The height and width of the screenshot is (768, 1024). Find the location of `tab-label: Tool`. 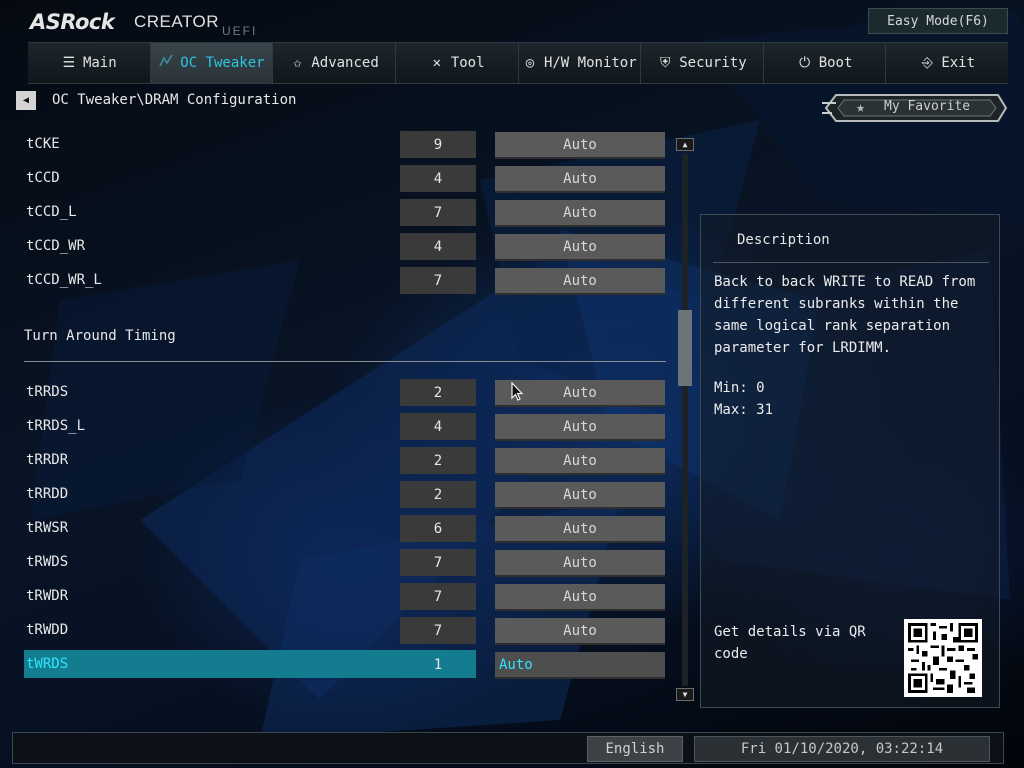

tab-label: Tool is located at coordinates (467, 63).